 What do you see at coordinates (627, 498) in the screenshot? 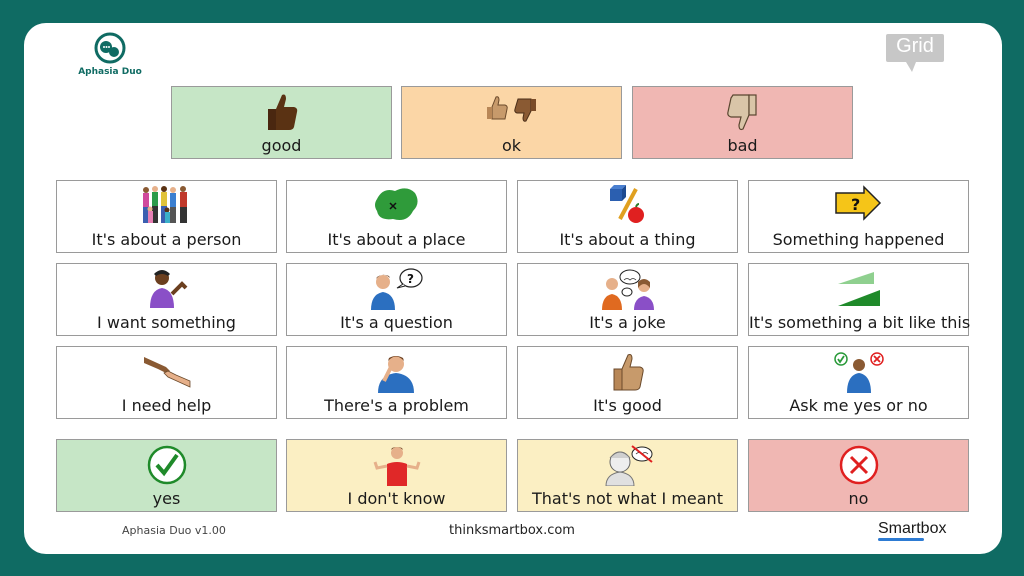
I see `not-what-i-meant-label: That's not what I meant` at bounding box center [627, 498].